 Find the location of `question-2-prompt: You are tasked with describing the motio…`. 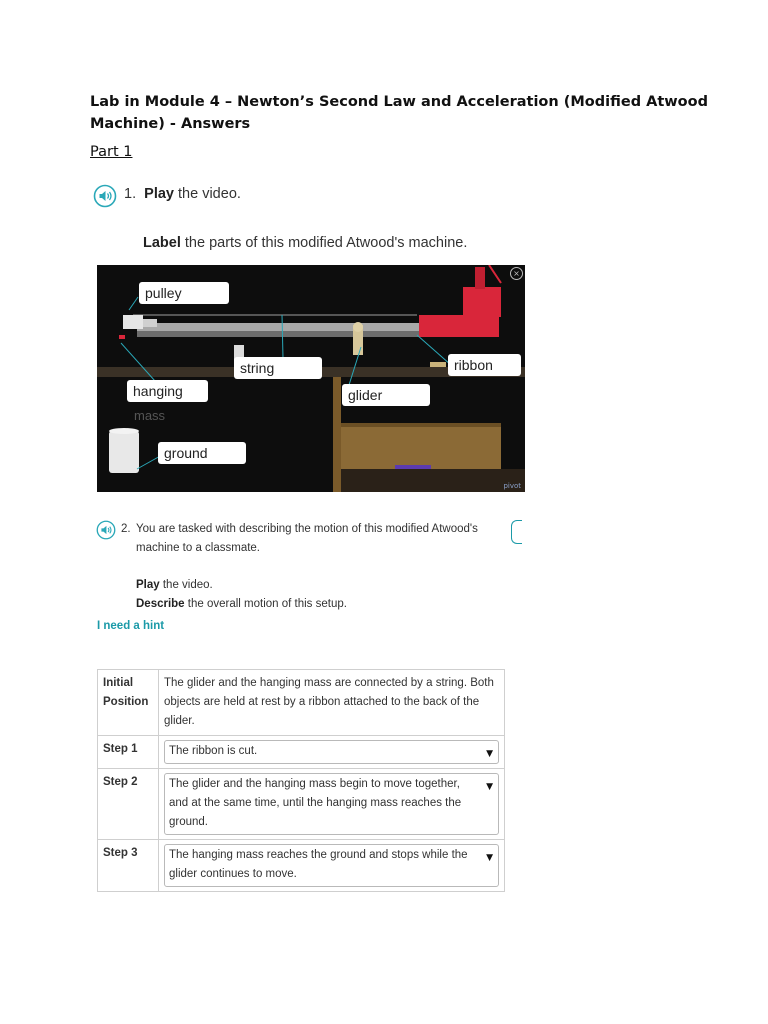

question-2-prompt: You are tasked with describing the motio… is located at coordinates (307, 538).